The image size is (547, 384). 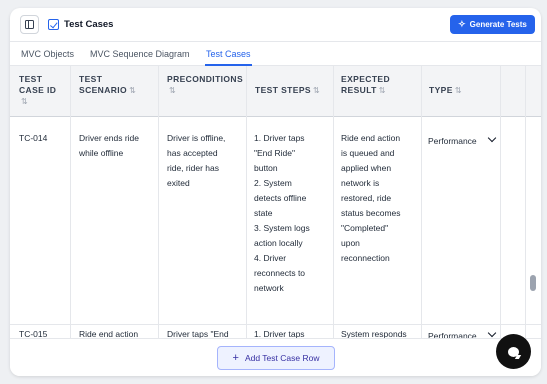 What do you see at coordinates (140, 54) in the screenshot?
I see `tab-mvc-sequence-diagram: MVC Sequence Diagram` at bounding box center [140, 54].